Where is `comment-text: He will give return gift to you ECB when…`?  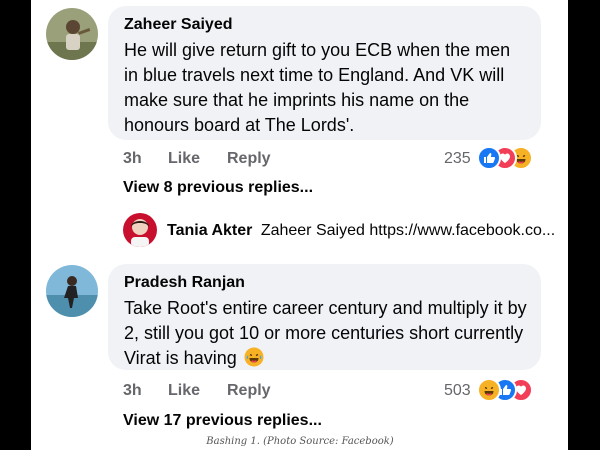
comment-text: He will give return gift to you ECB when… is located at coordinates (317, 87).